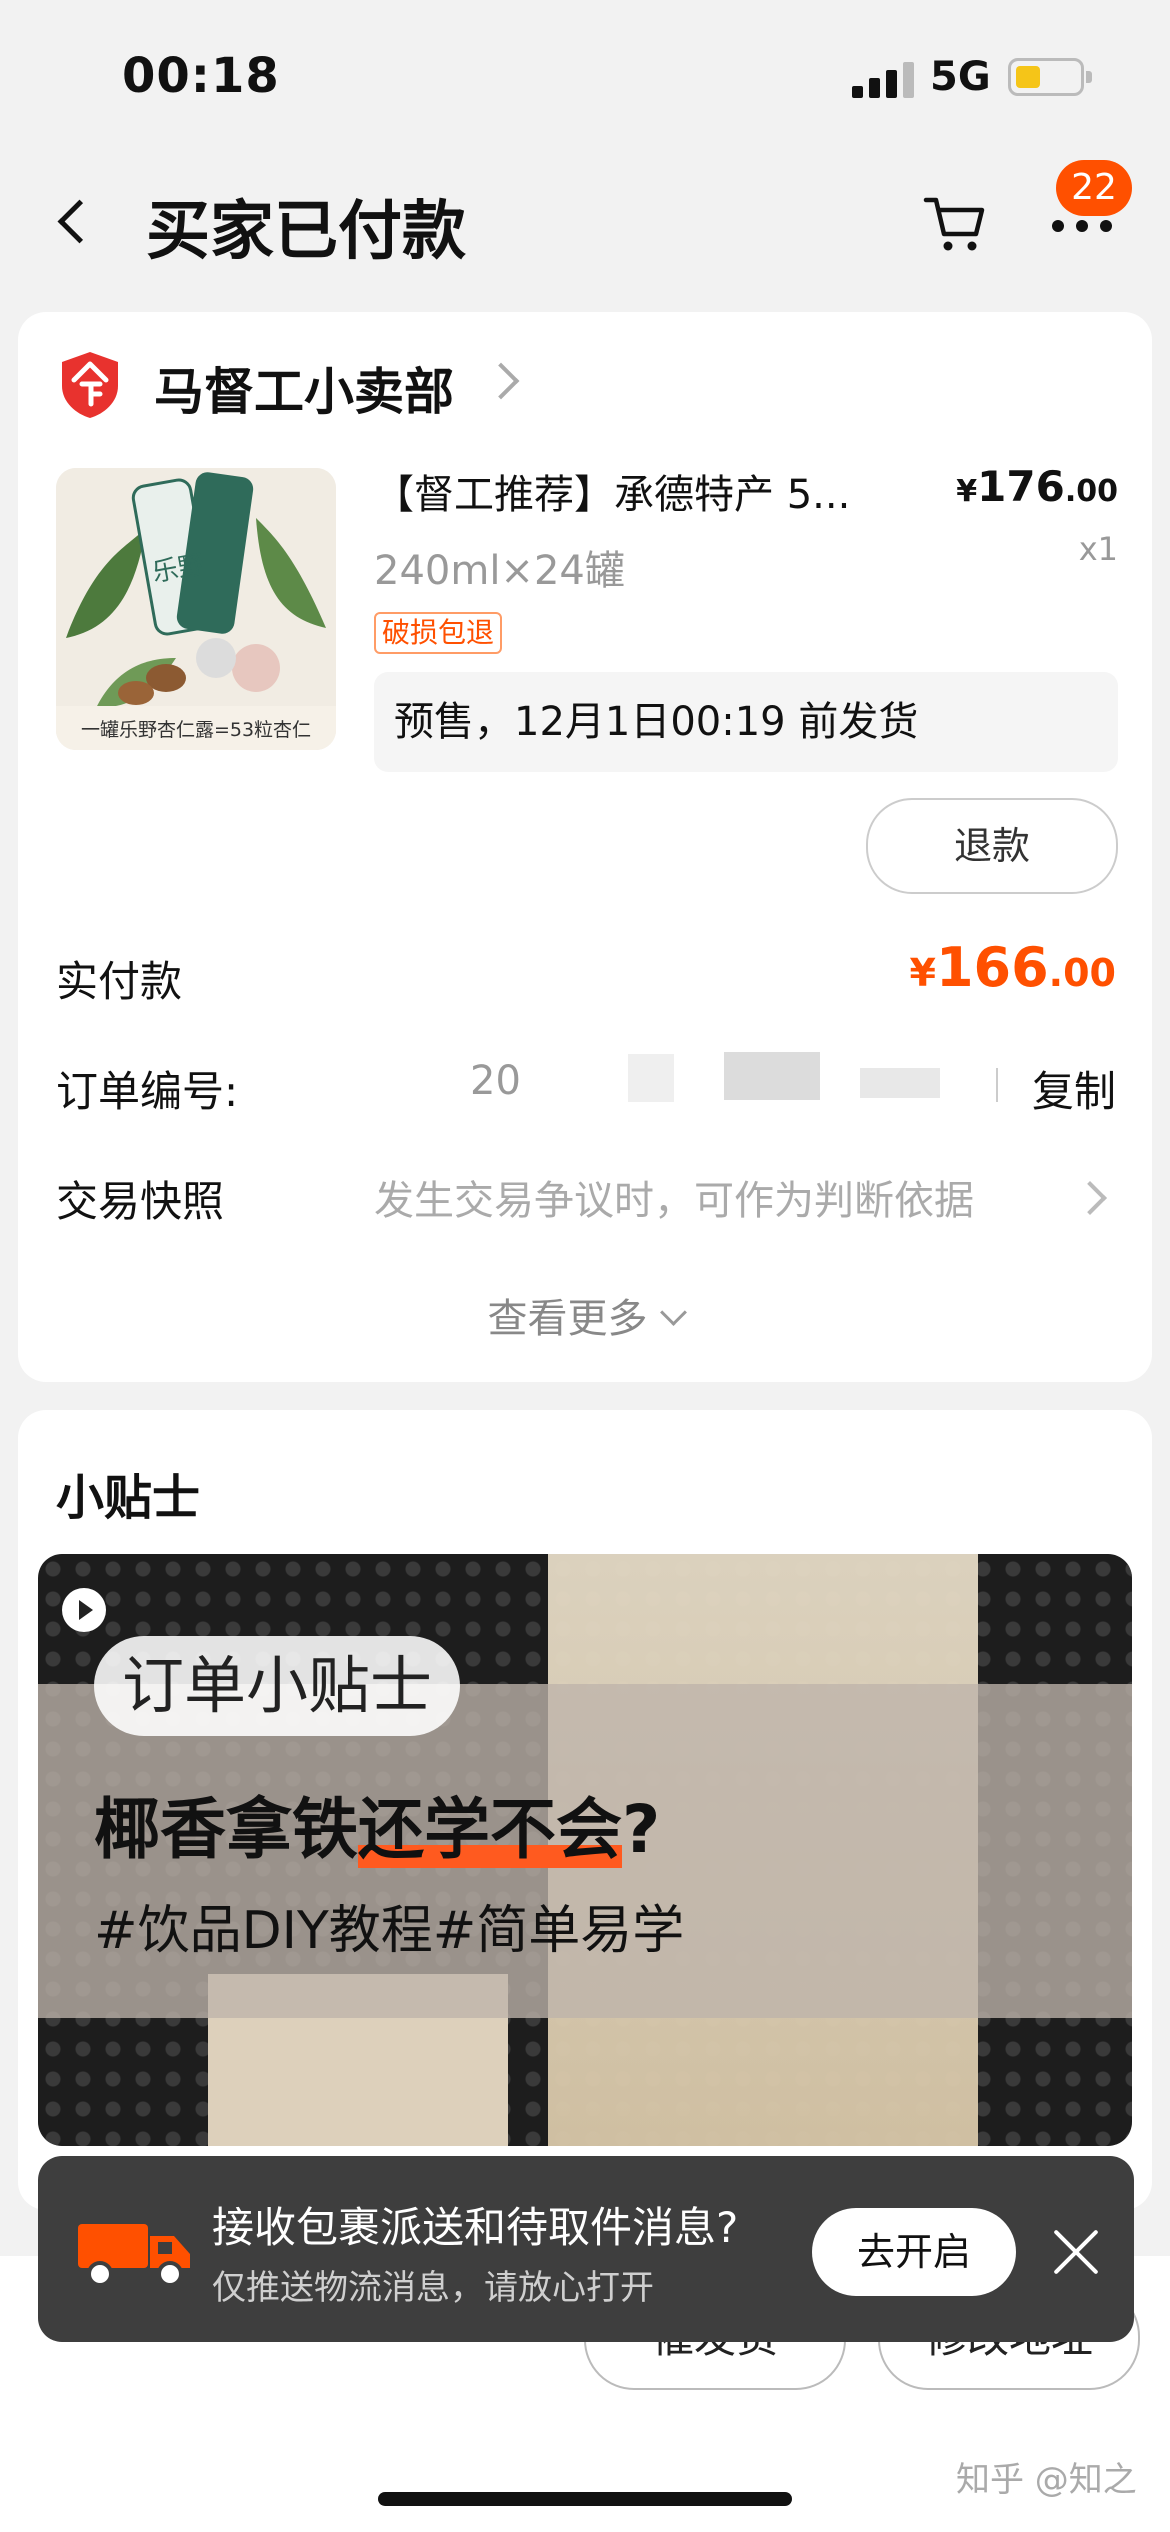  Describe the element at coordinates (922, 973) in the screenshot. I see `paid-currency: ¥` at that location.